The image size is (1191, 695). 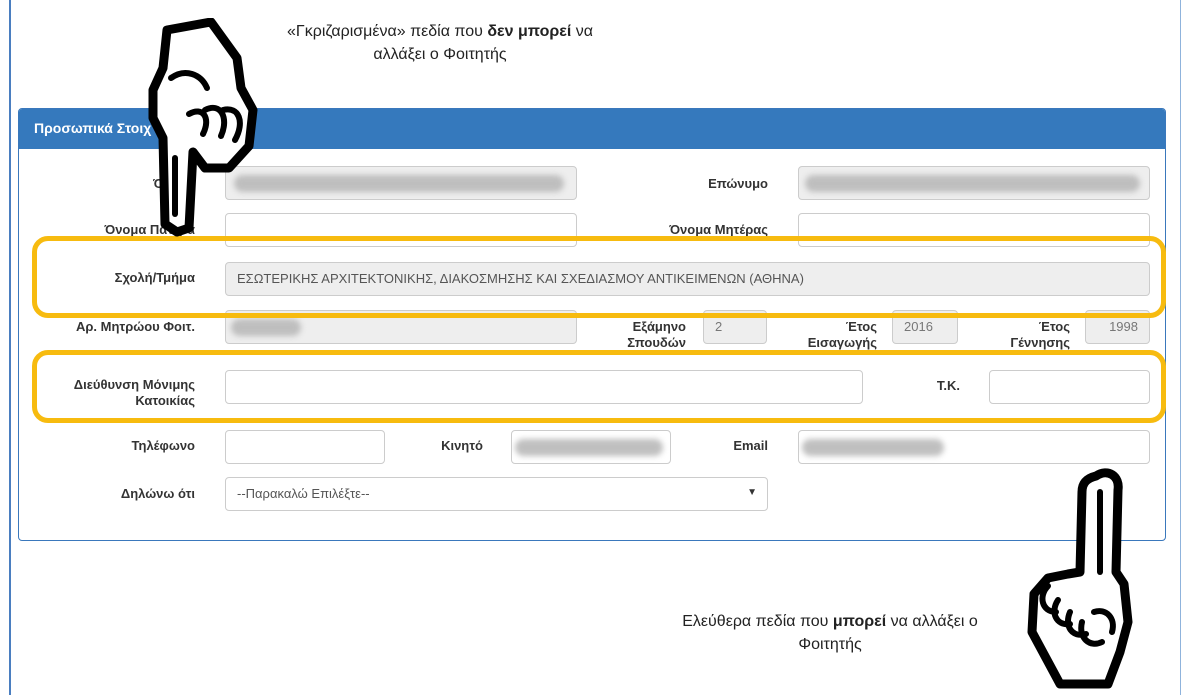 I want to click on birth-year-label-line-1: Έτος, so click(x=1054, y=326).